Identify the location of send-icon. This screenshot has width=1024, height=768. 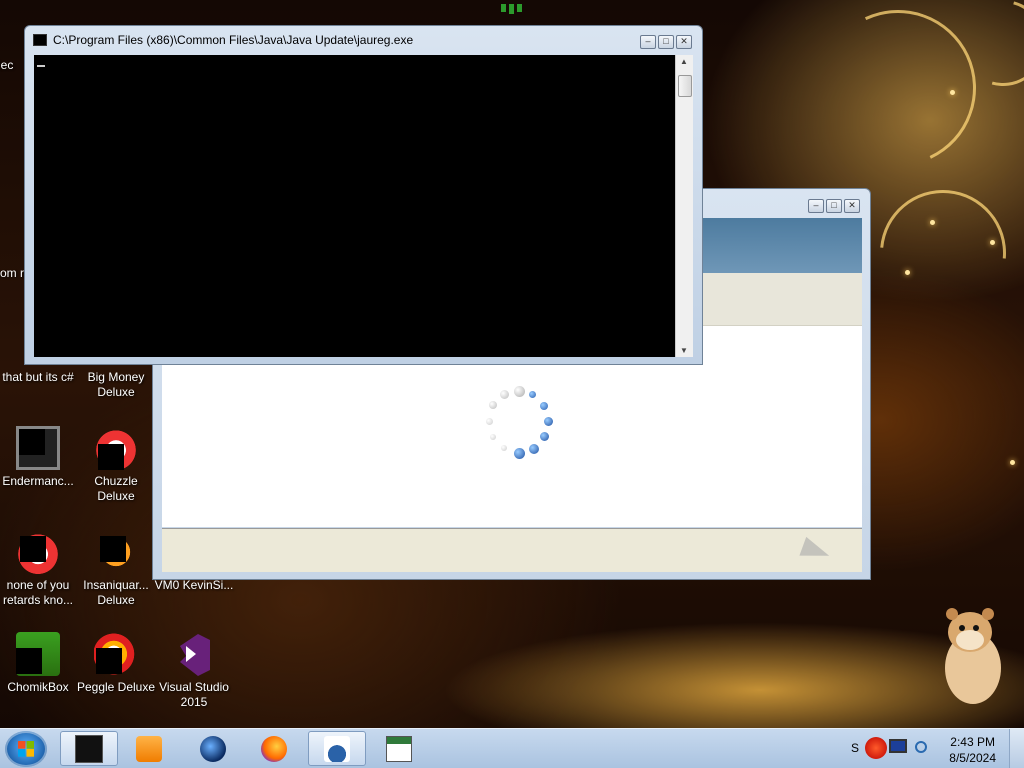
(816, 551).